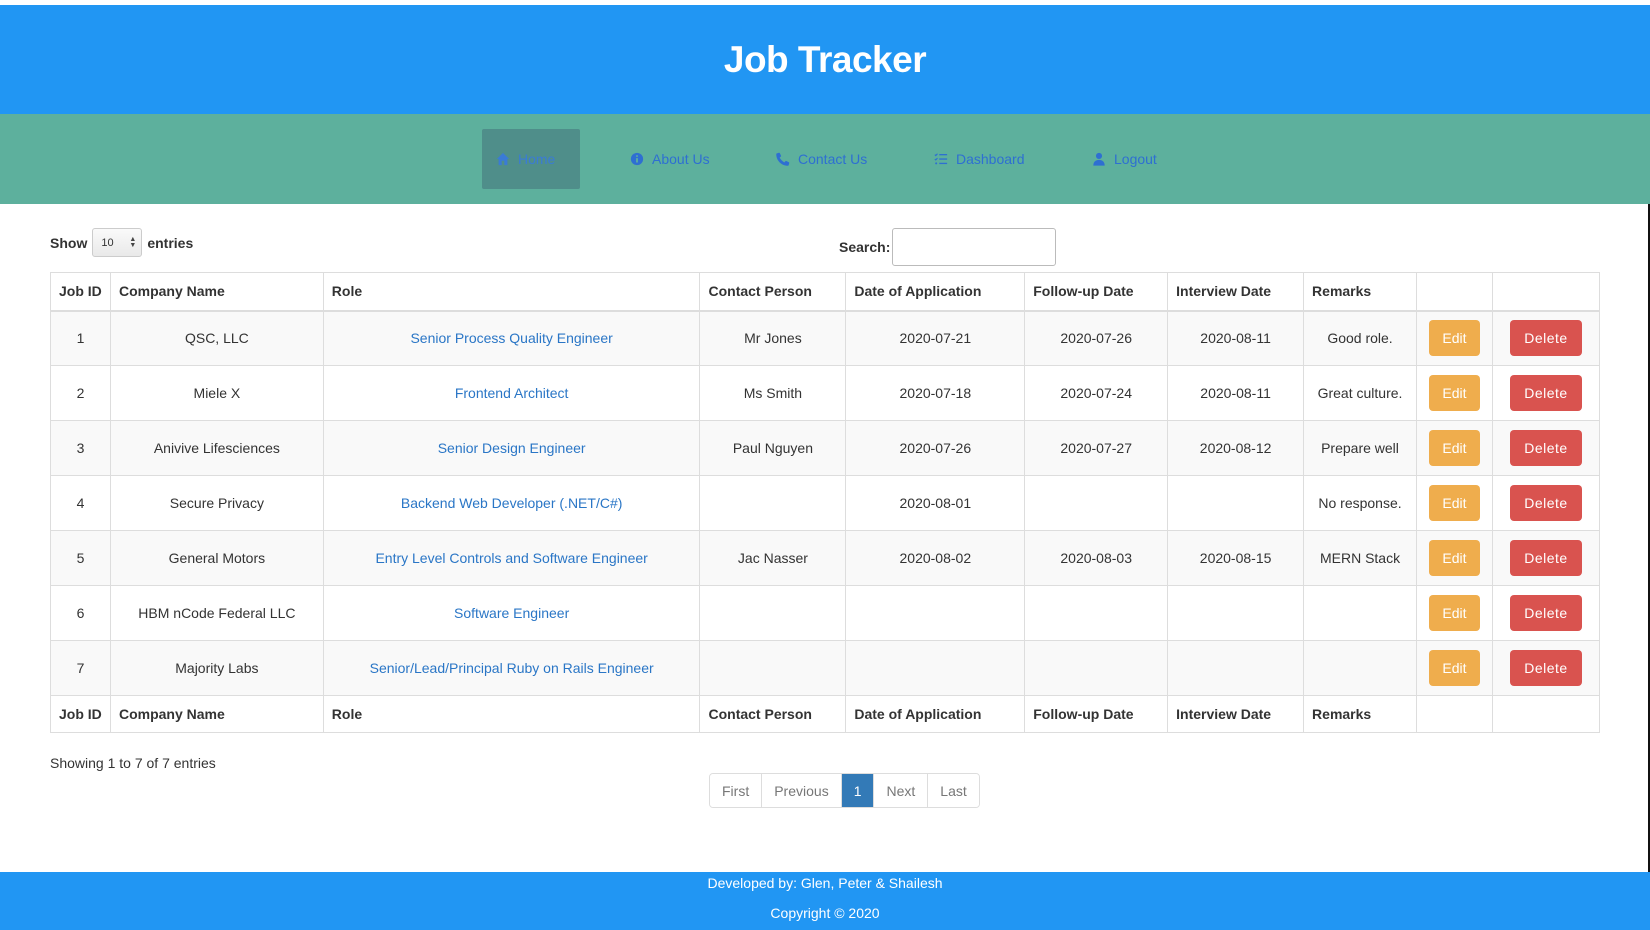 The image size is (1650, 930). I want to click on role-link: Senior Process Quality Engineer, so click(511, 338).